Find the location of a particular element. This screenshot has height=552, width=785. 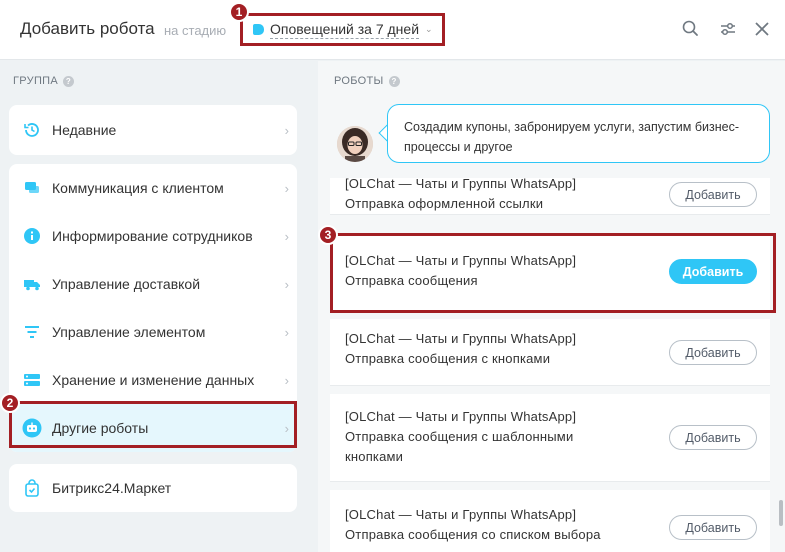

storage-icon is located at coordinates (32, 380).